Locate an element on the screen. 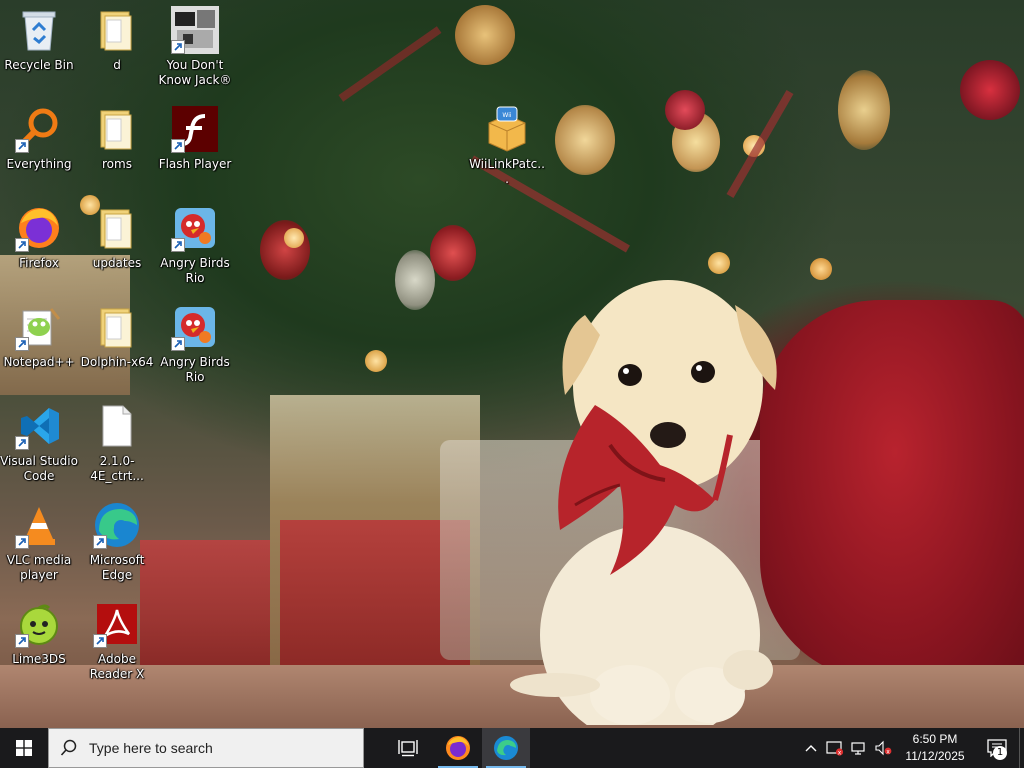 The image size is (1024, 768). tray-network-button is located at coordinates (859, 748).